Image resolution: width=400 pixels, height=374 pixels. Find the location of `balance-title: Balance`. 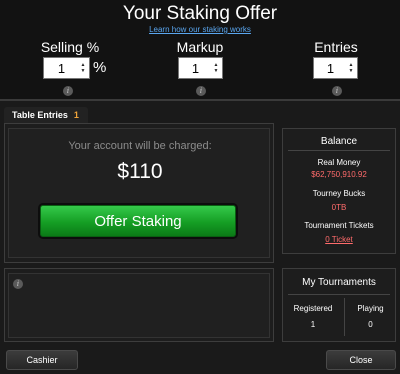

balance-title: Balance is located at coordinates (339, 141).